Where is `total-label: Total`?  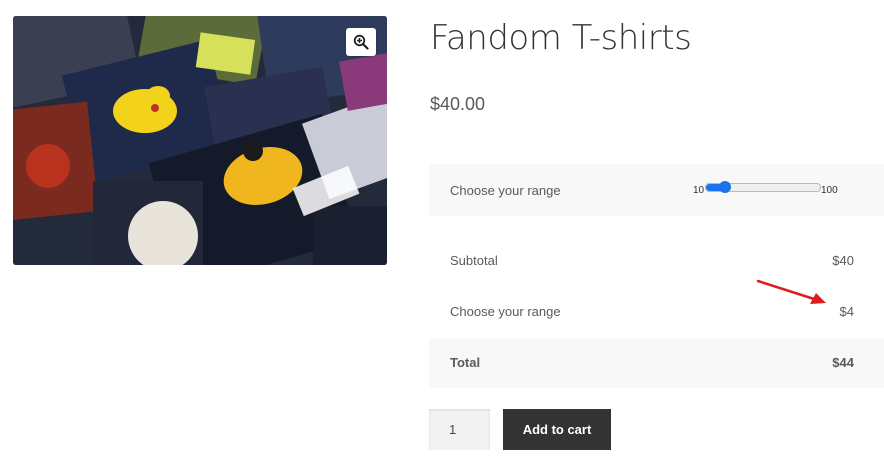
total-label: Total is located at coordinates (465, 362).